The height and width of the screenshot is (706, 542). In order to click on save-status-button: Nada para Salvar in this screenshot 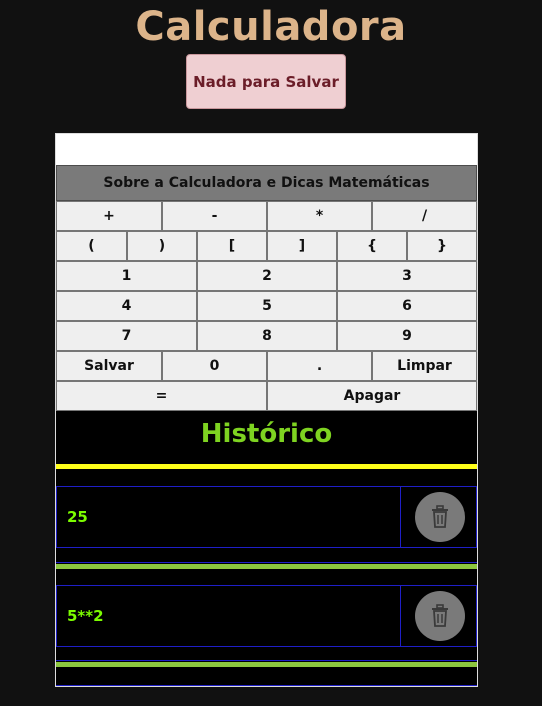, I will do `click(266, 81)`.